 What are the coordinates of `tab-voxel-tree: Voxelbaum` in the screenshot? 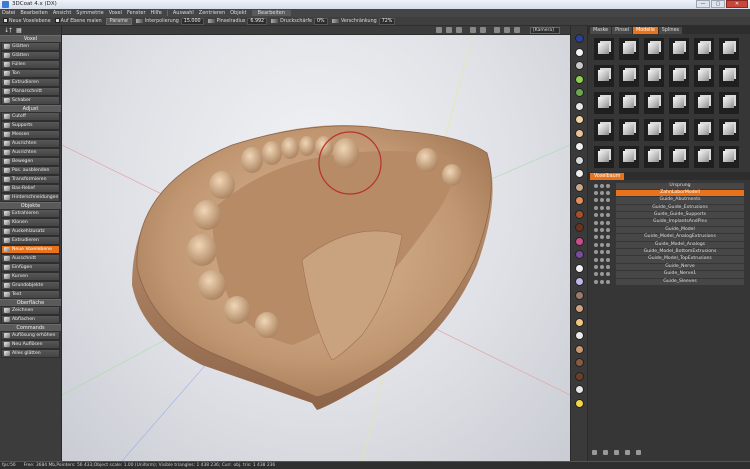 It's located at (607, 176).